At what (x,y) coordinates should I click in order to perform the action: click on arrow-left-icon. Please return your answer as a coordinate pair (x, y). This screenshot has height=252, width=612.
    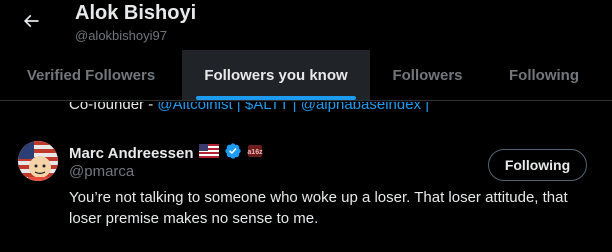
    Looking at the image, I should click on (31, 23).